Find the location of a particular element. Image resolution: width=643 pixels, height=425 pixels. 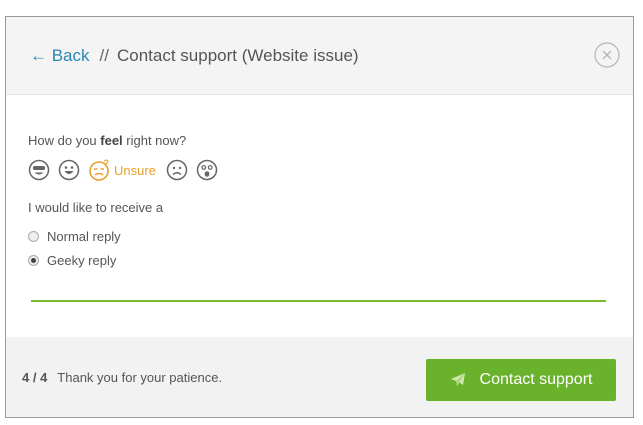

close-icon is located at coordinates (607, 55).